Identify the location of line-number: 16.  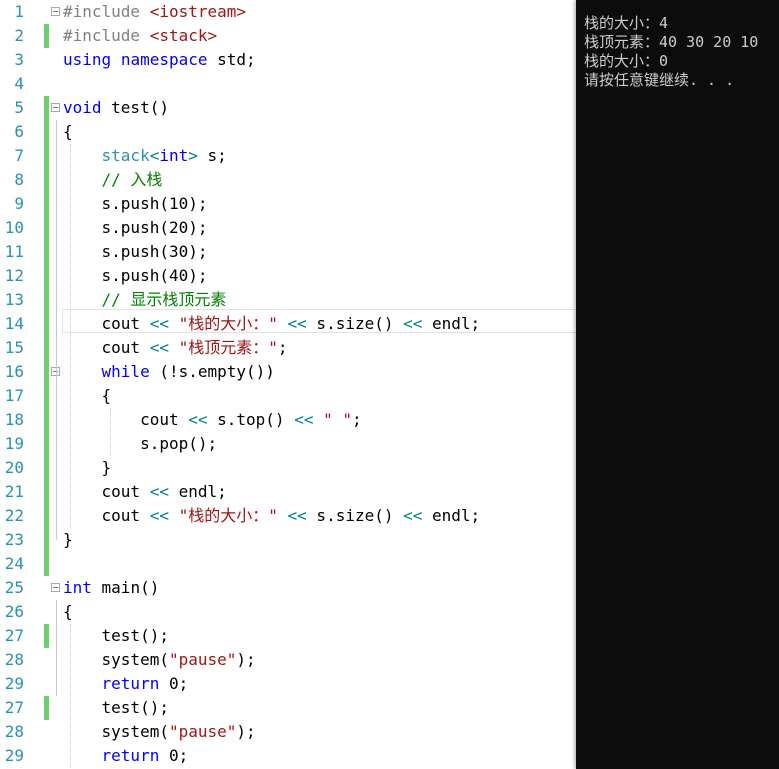
(14, 371).